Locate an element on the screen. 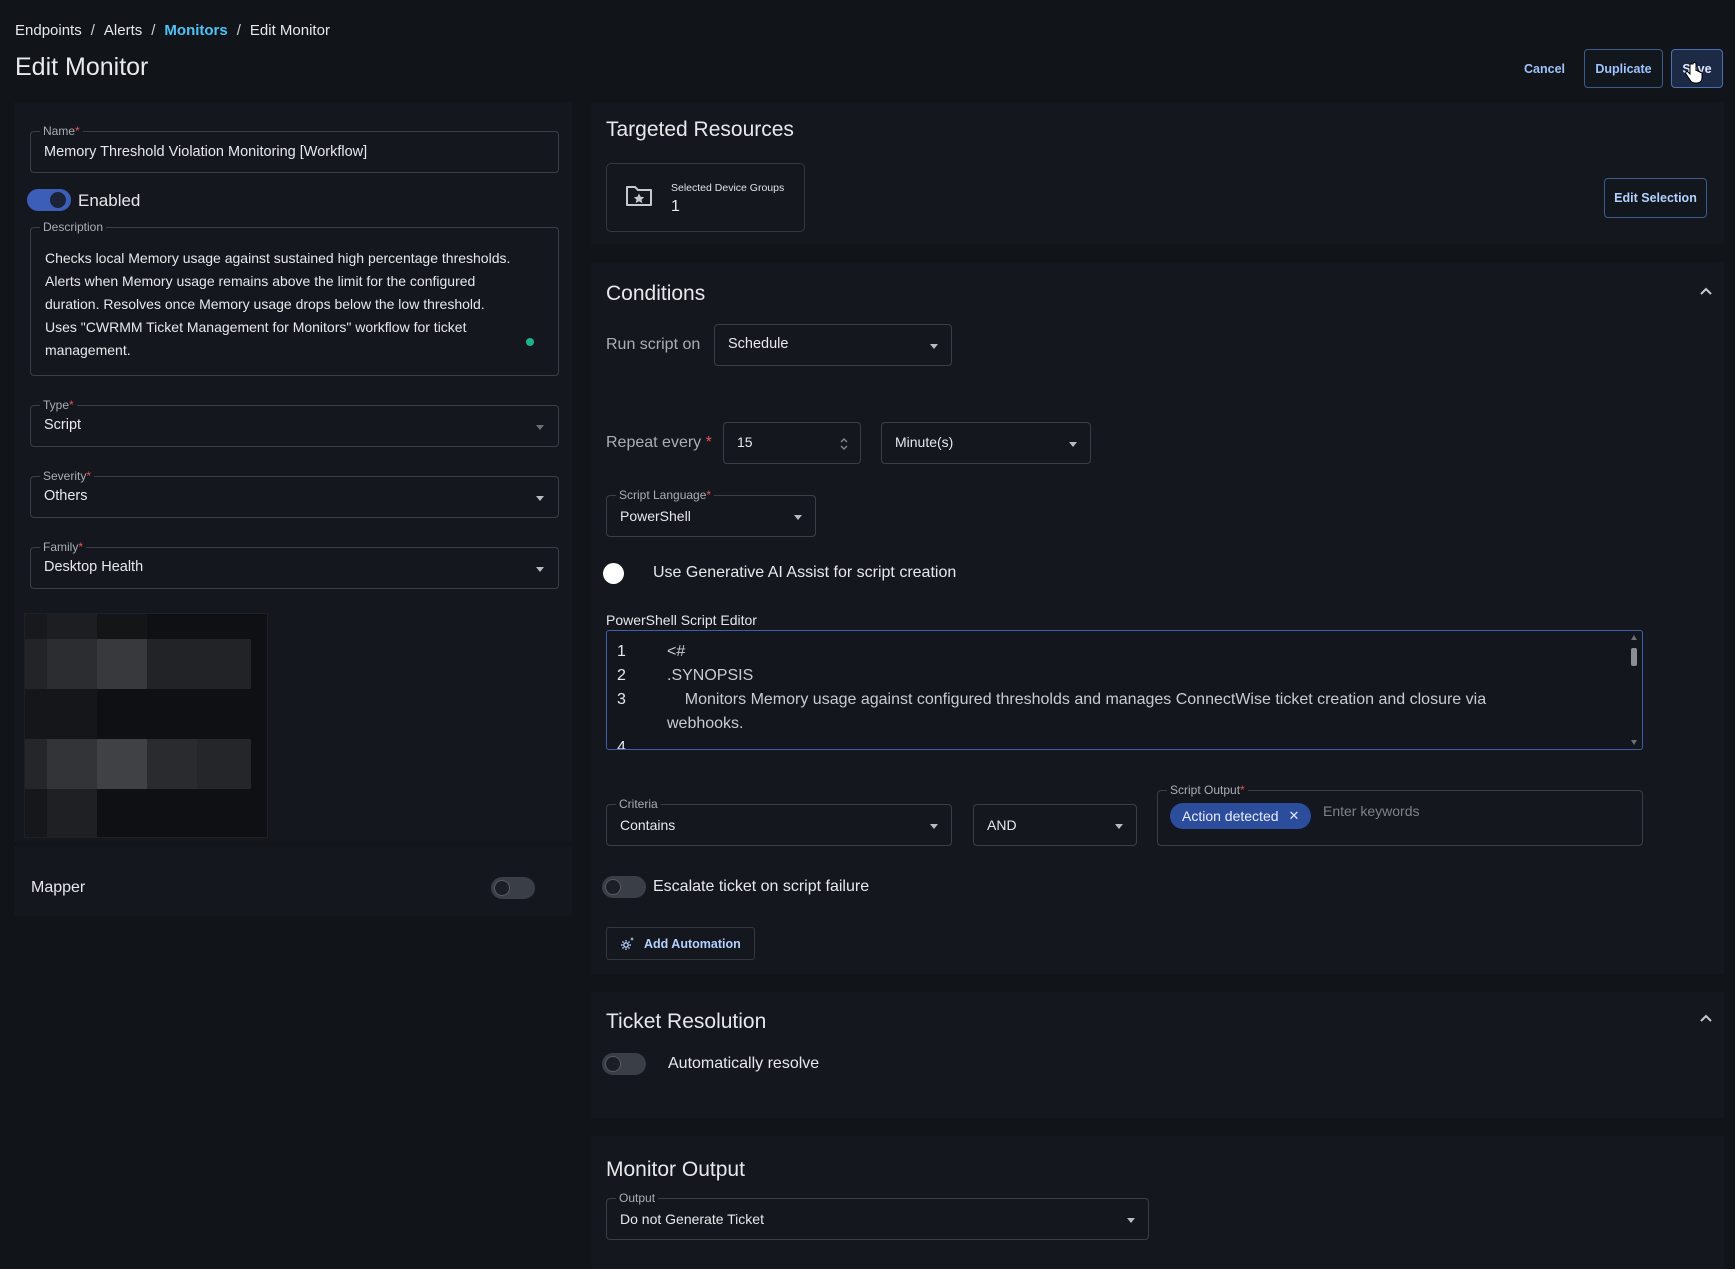  conditions-title: Conditions is located at coordinates (656, 293).